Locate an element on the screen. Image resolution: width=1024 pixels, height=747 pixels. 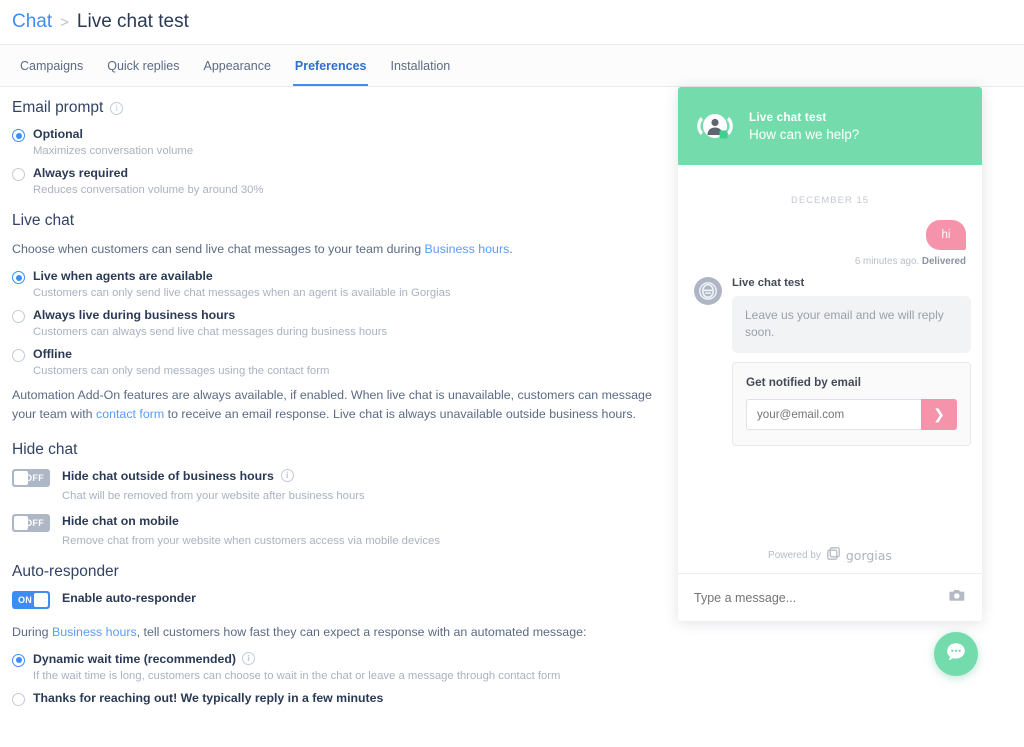
live-chat-title-text: Live chat is located at coordinates (43, 220).